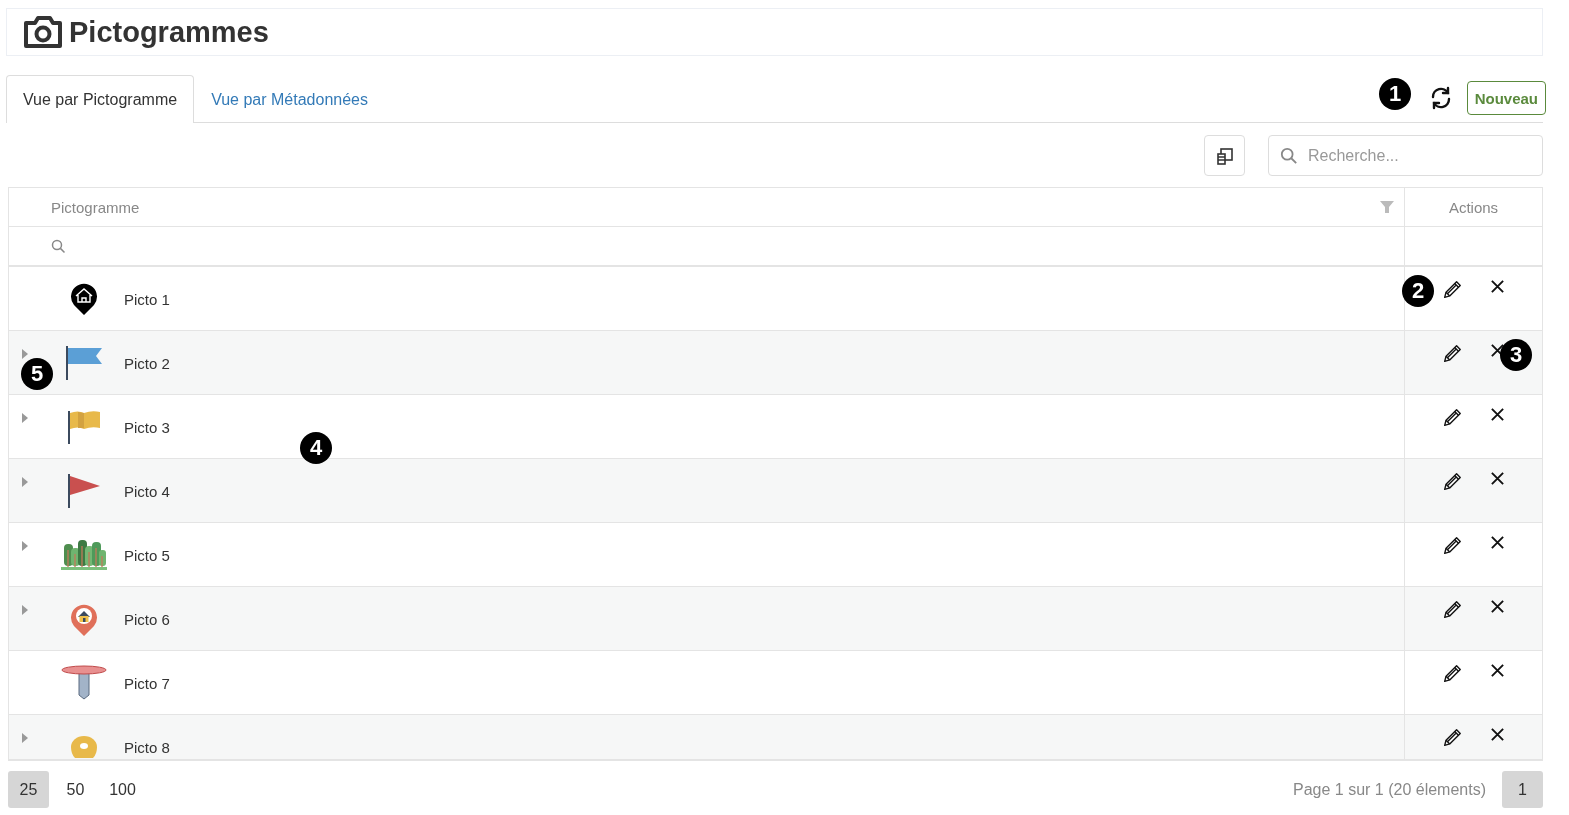  I want to click on table-cell: Picto 1, so click(147, 299).